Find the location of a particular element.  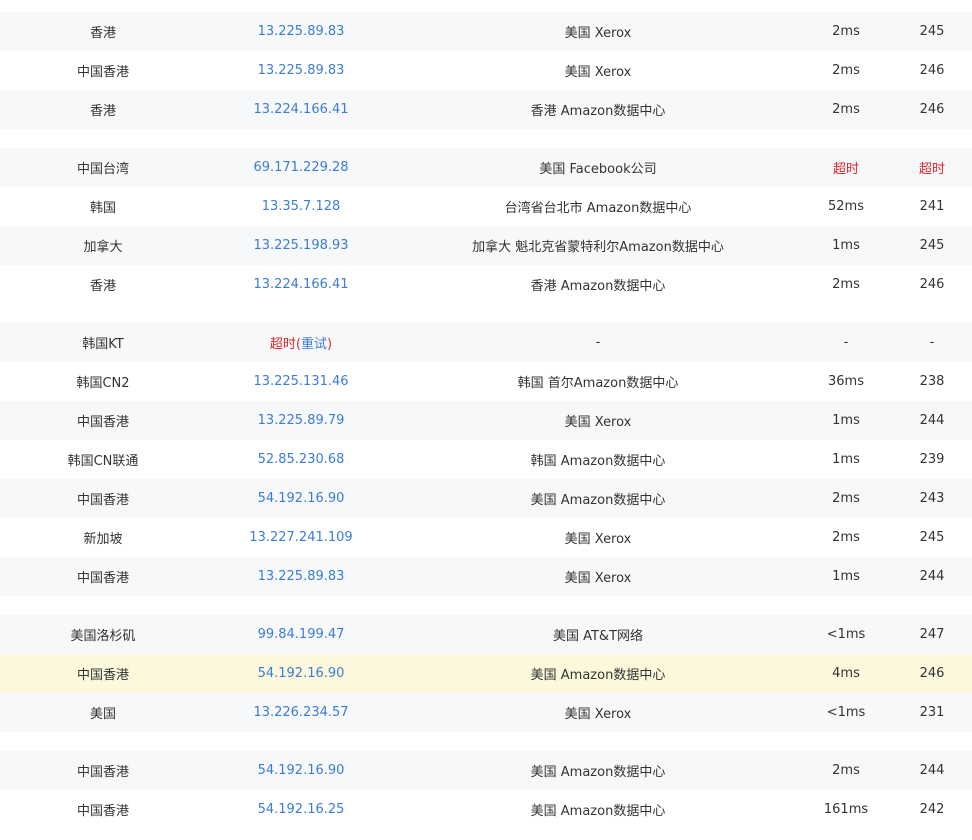

latency-value: 36ms is located at coordinates (846, 381).